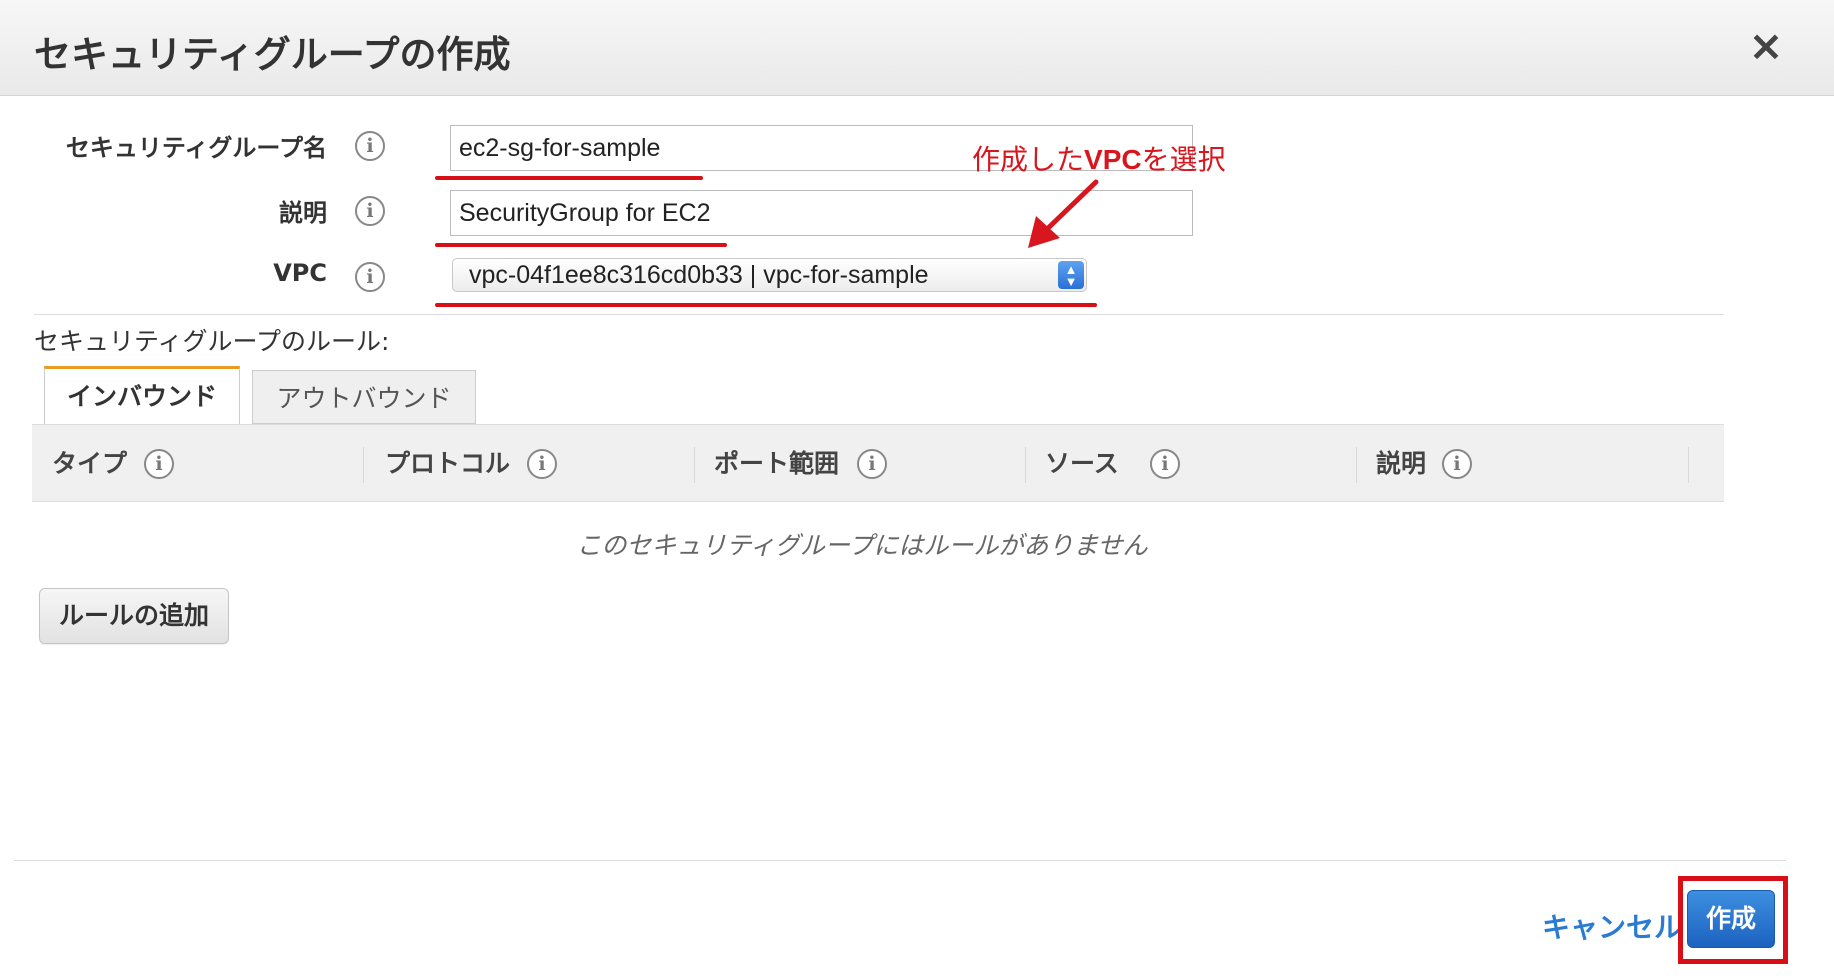  What do you see at coordinates (917, 48) in the screenshot?
I see `dialog-header: セキュリティグループの作成 ×` at bounding box center [917, 48].